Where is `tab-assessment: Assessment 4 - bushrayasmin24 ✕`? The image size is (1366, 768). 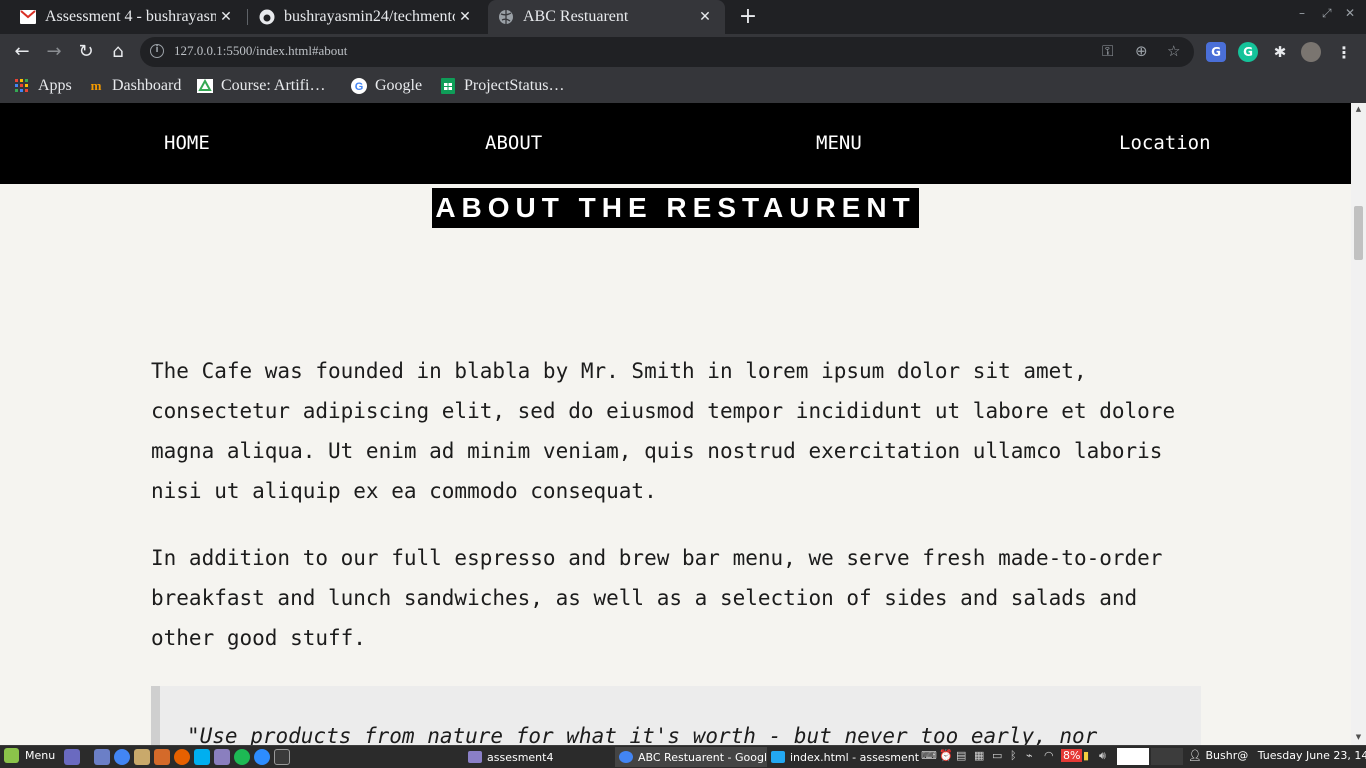
tab-assessment: Assessment 4 - bushrayasmin24 ✕ is located at coordinates (128, 17).